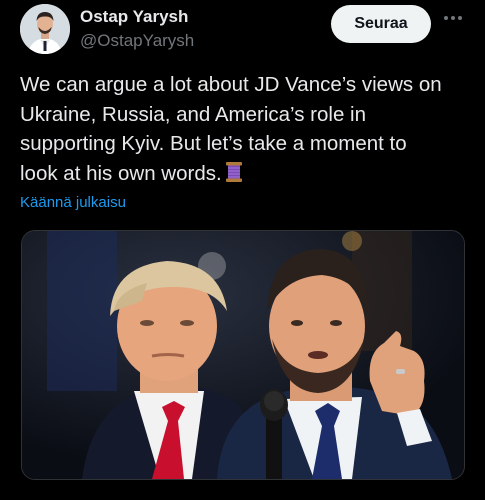 This screenshot has width=485, height=500. What do you see at coordinates (453, 18) in the screenshot?
I see `more-dots-icon` at bounding box center [453, 18].